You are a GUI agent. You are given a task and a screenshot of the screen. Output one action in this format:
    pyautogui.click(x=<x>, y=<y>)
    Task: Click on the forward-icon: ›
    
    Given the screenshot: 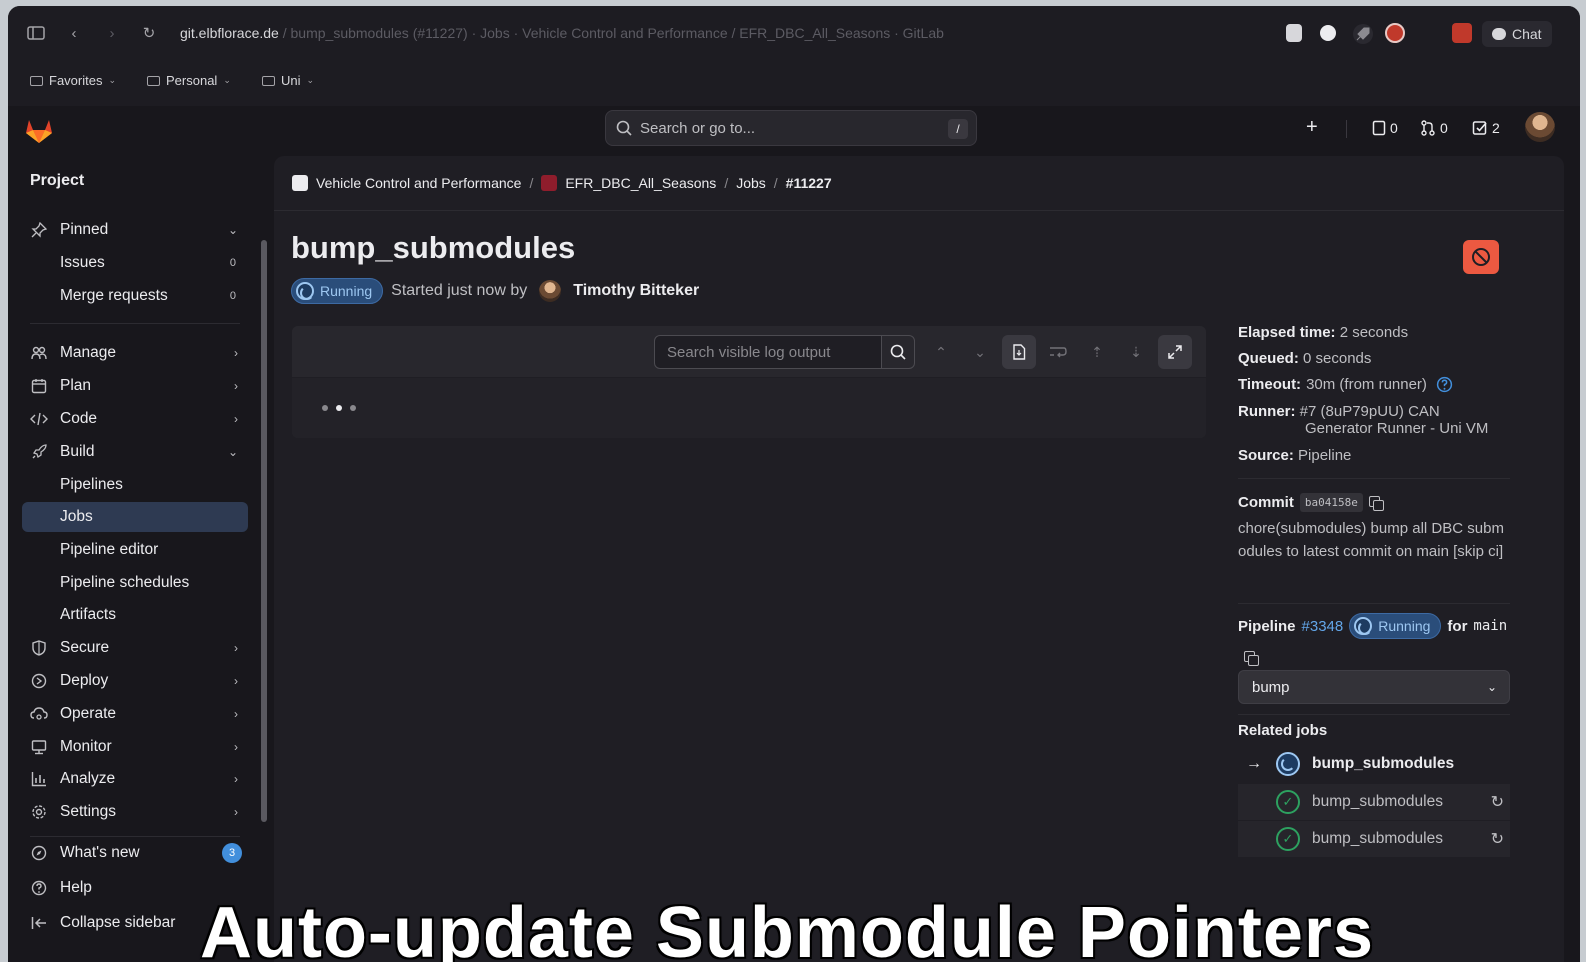 What is the action you would take?
    pyautogui.click(x=112, y=33)
    